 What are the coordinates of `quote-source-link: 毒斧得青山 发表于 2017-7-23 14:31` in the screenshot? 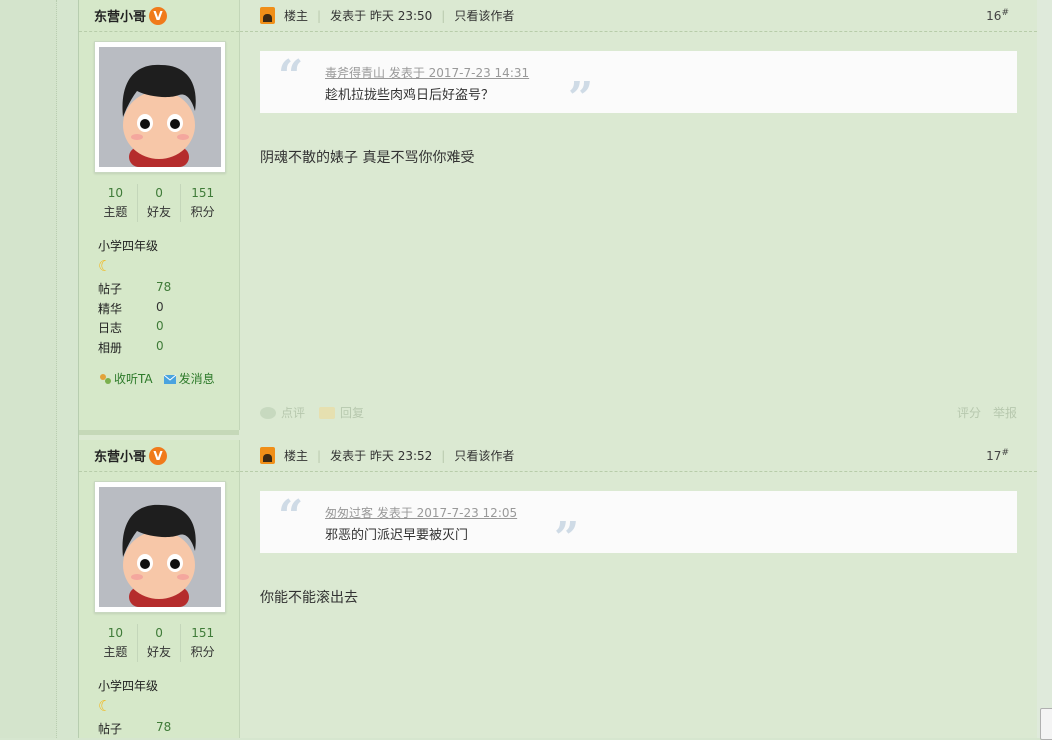 It's located at (427, 72).